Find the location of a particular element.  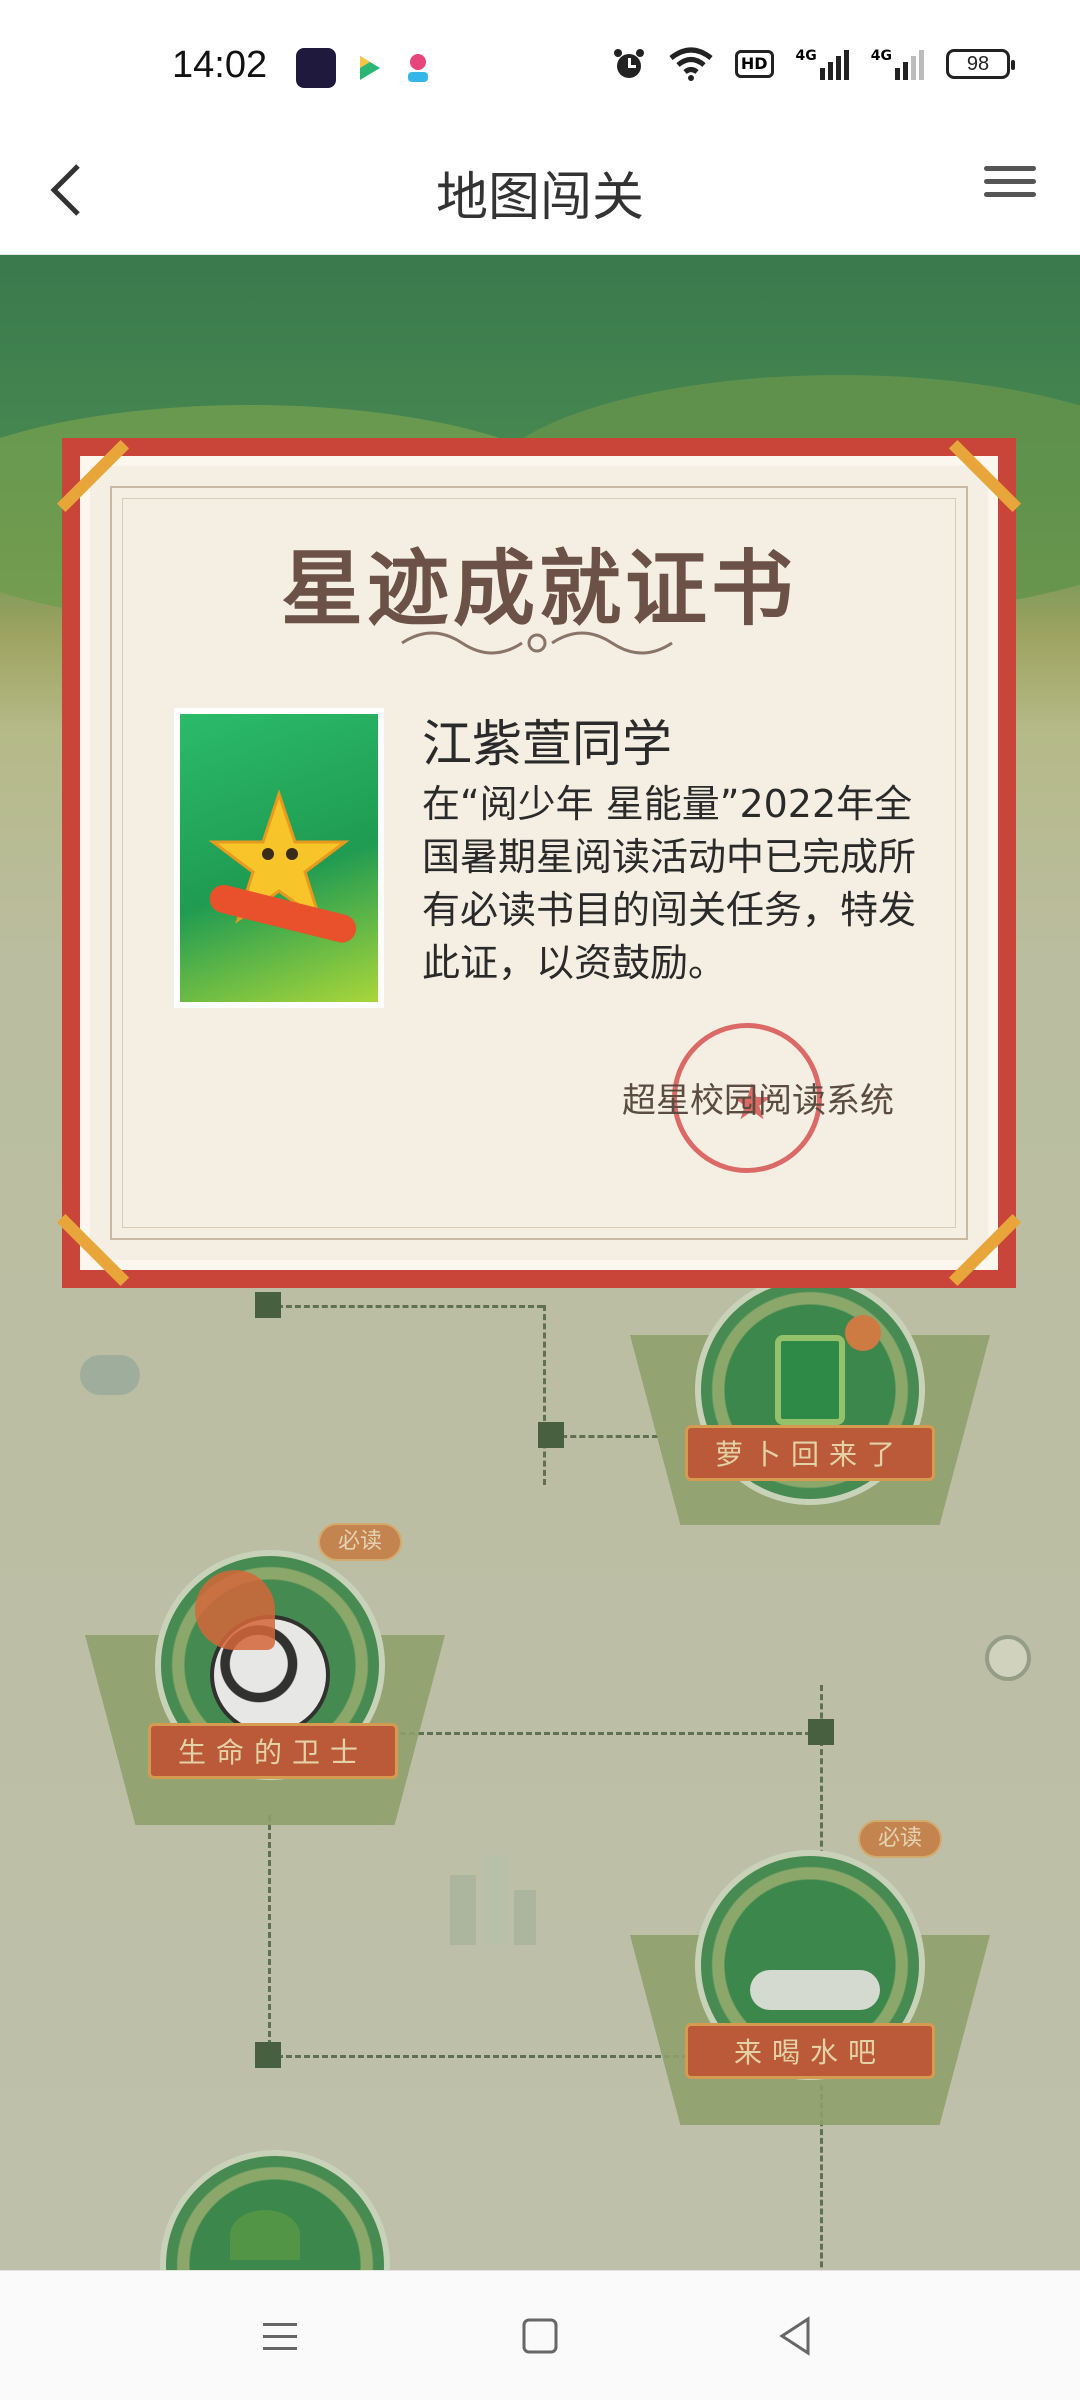

back-nav-button is located at coordinates (795, 2336).